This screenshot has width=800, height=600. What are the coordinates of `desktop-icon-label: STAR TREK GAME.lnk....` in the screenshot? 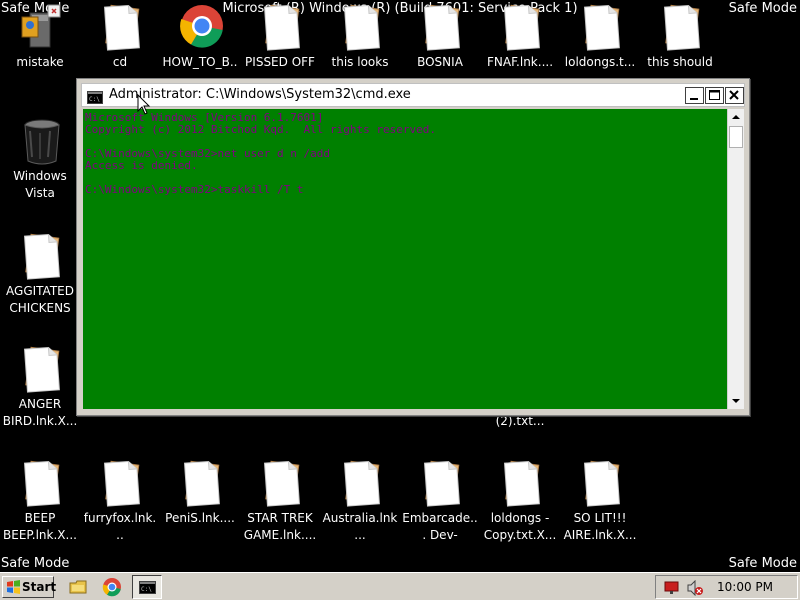 It's located at (280, 526).